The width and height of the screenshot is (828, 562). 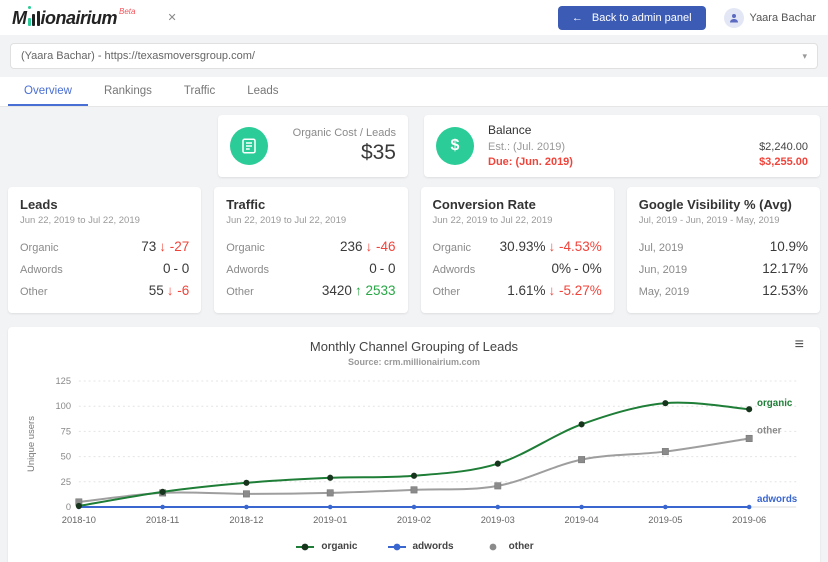 I want to click on svg-text: 2019-03, so click(x=498, y=519).